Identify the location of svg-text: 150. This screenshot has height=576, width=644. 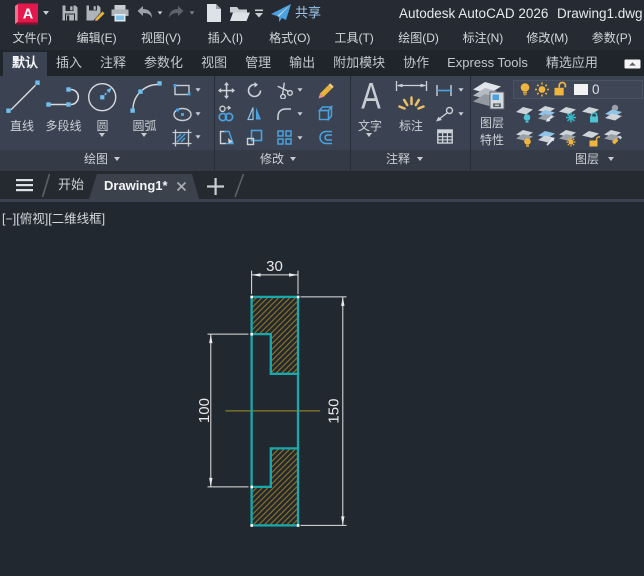
(333, 411).